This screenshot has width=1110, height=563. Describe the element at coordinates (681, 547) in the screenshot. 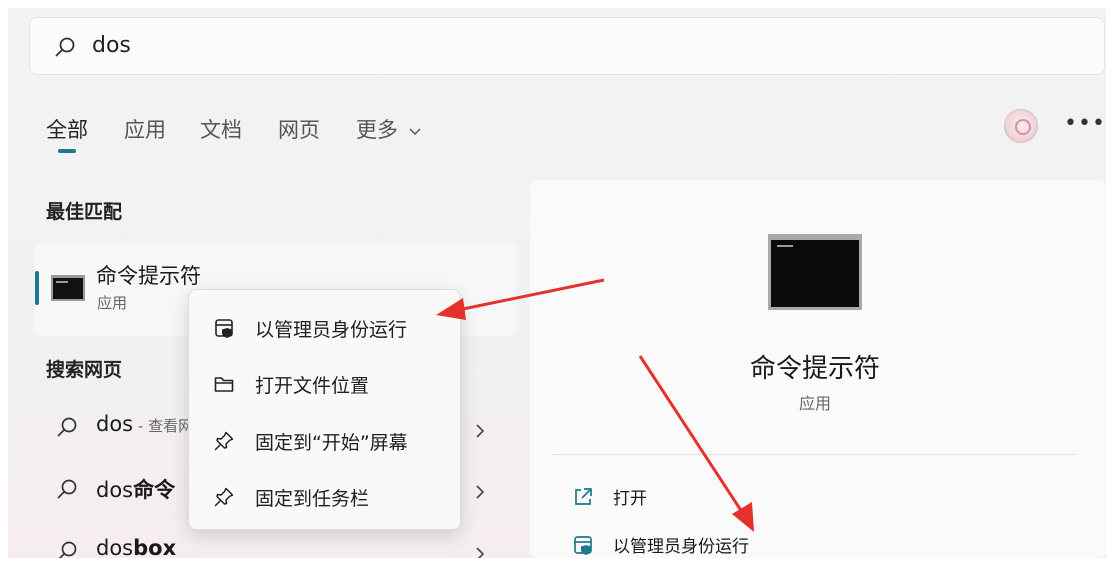

I see `run-as-admin-label: 以管理员身份运行` at that location.